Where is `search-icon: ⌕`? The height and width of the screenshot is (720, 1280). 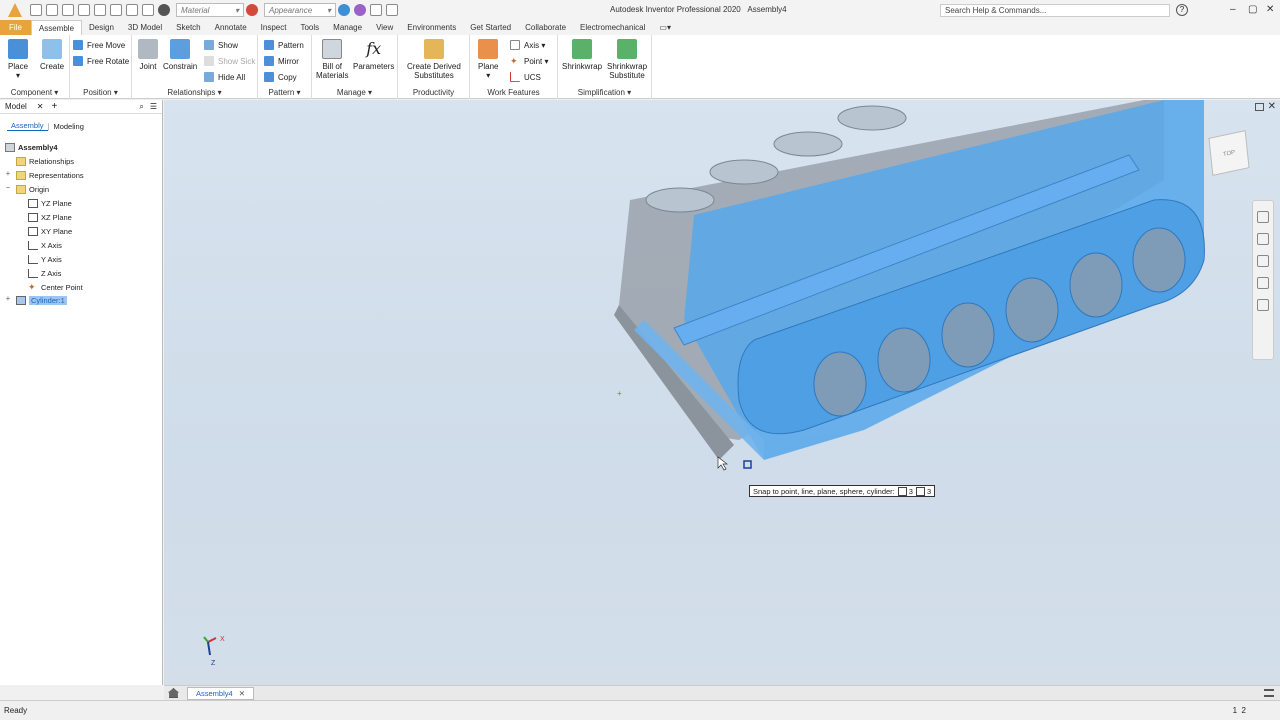
search-icon: ⌕ is located at coordinates (141, 107).